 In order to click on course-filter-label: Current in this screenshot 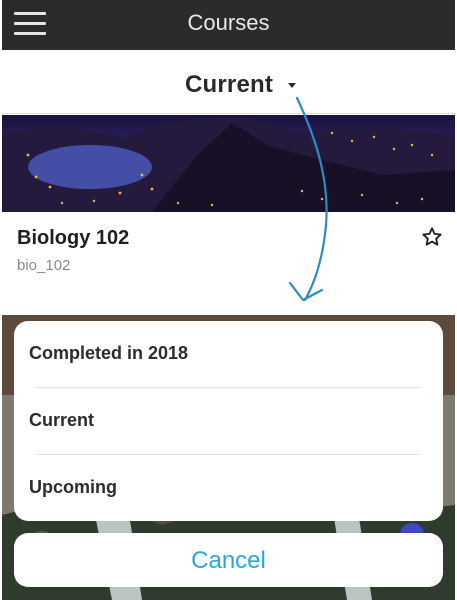, I will do `click(229, 84)`.